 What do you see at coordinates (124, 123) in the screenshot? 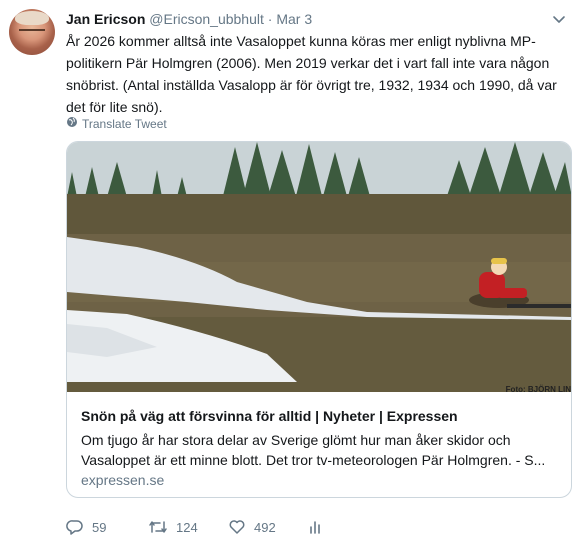
I see `translate-label: Translate Tweet` at bounding box center [124, 123].